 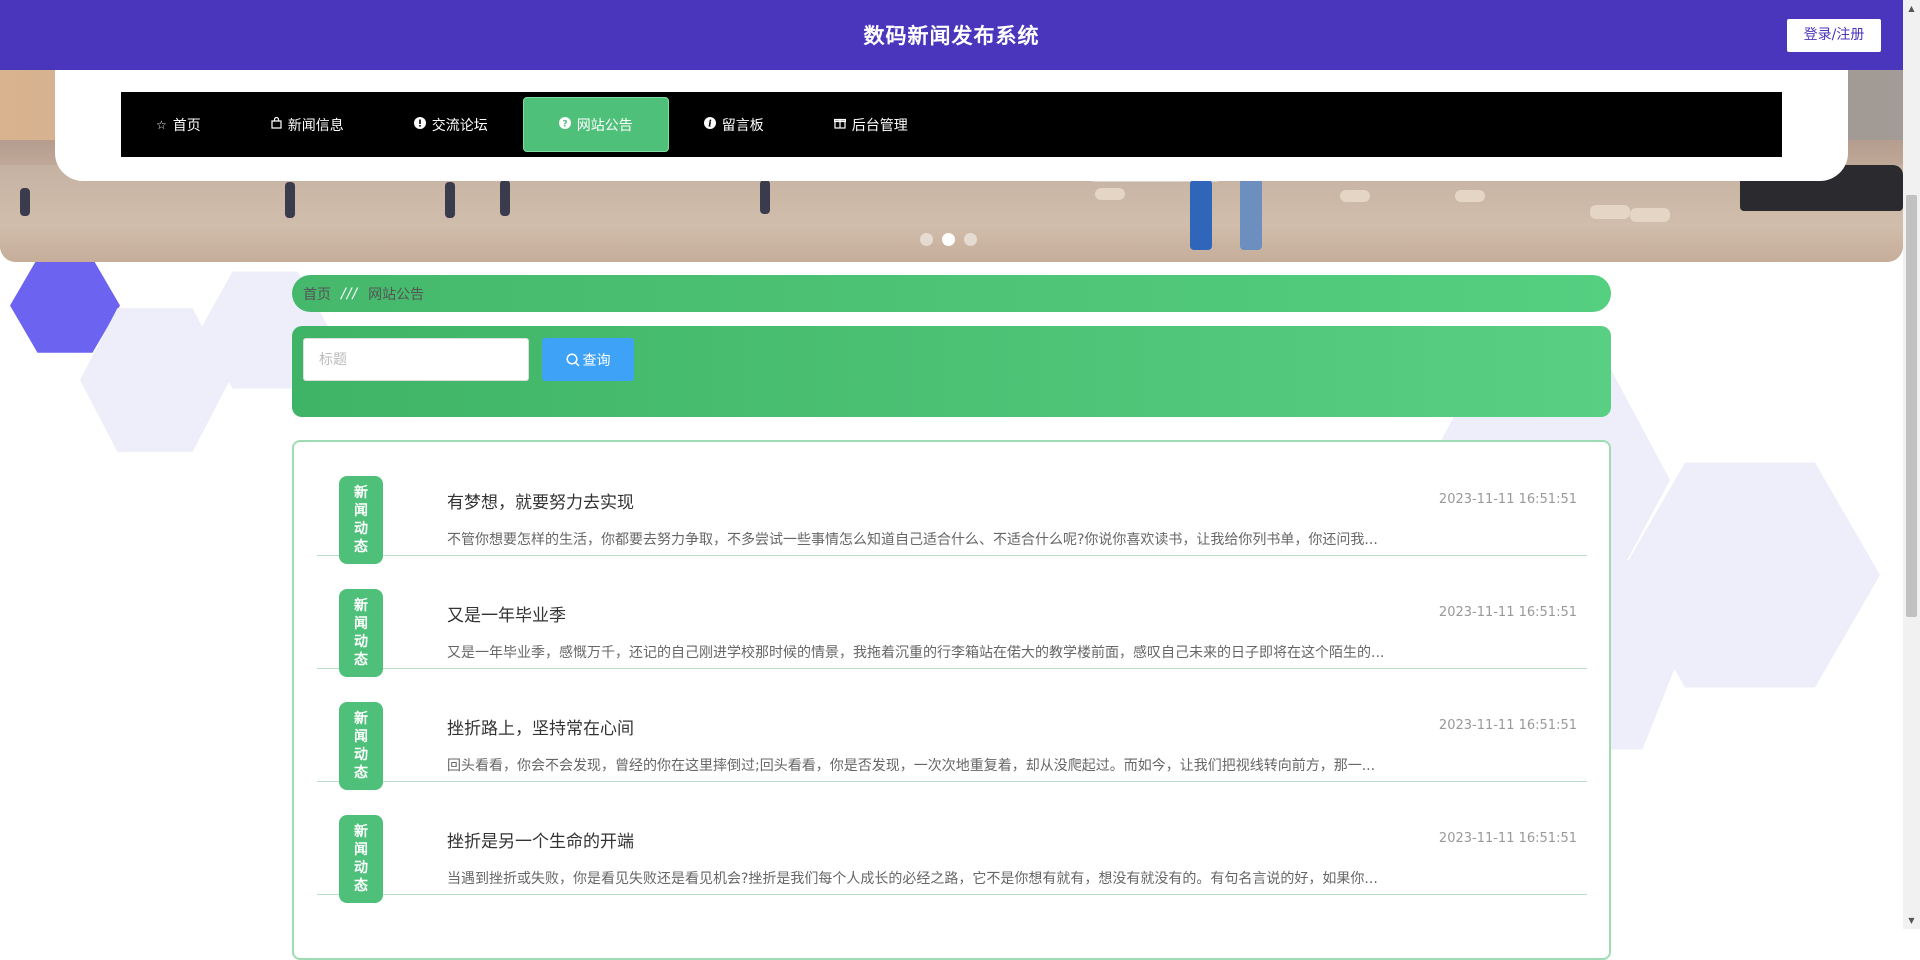 I want to click on breadcrumb-home: 首页, so click(x=317, y=294).